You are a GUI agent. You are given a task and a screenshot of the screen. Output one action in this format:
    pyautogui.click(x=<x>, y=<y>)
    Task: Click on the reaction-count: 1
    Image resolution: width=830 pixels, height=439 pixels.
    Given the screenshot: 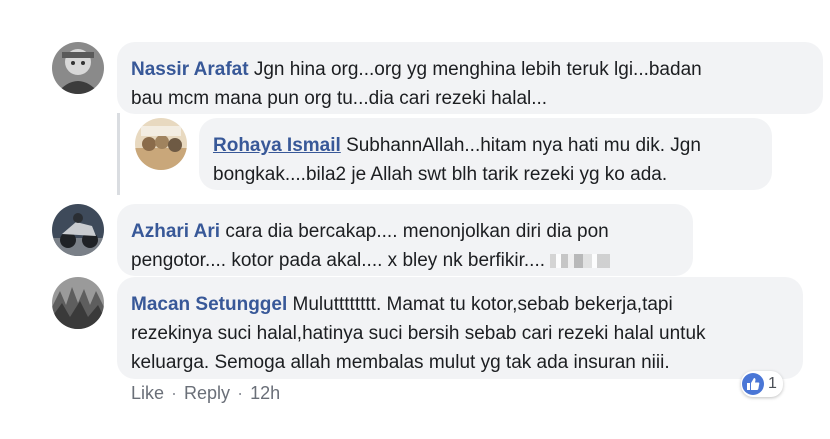 What is the action you would take?
    pyautogui.click(x=772, y=383)
    